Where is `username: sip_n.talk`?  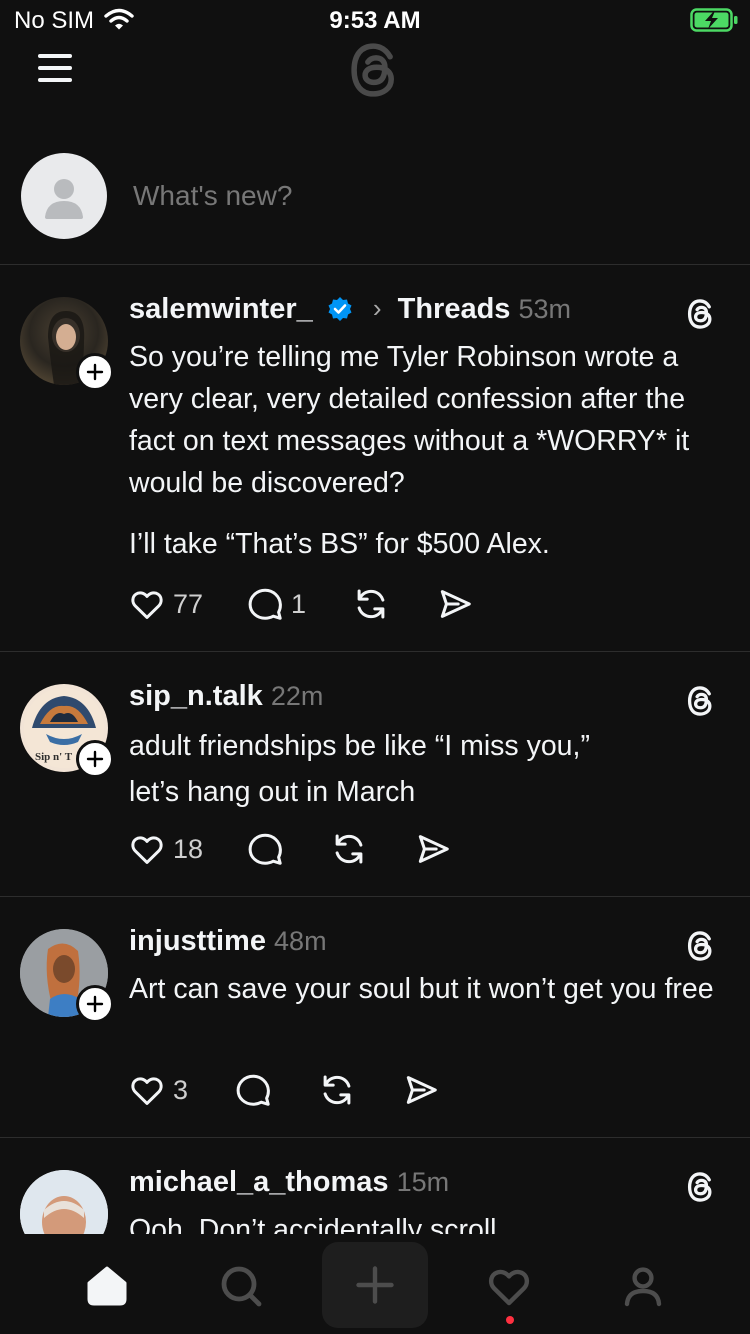 username: sip_n.talk is located at coordinates (196, 696).